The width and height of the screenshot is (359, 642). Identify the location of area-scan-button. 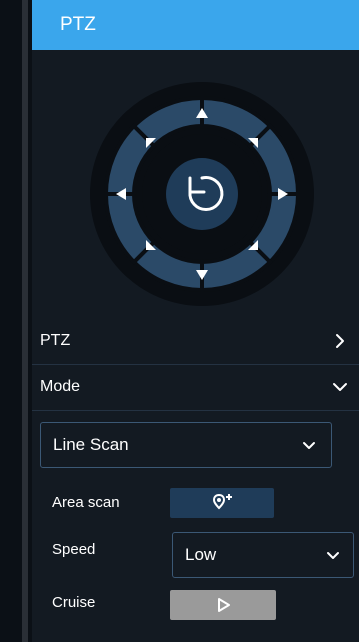
(222, 503).